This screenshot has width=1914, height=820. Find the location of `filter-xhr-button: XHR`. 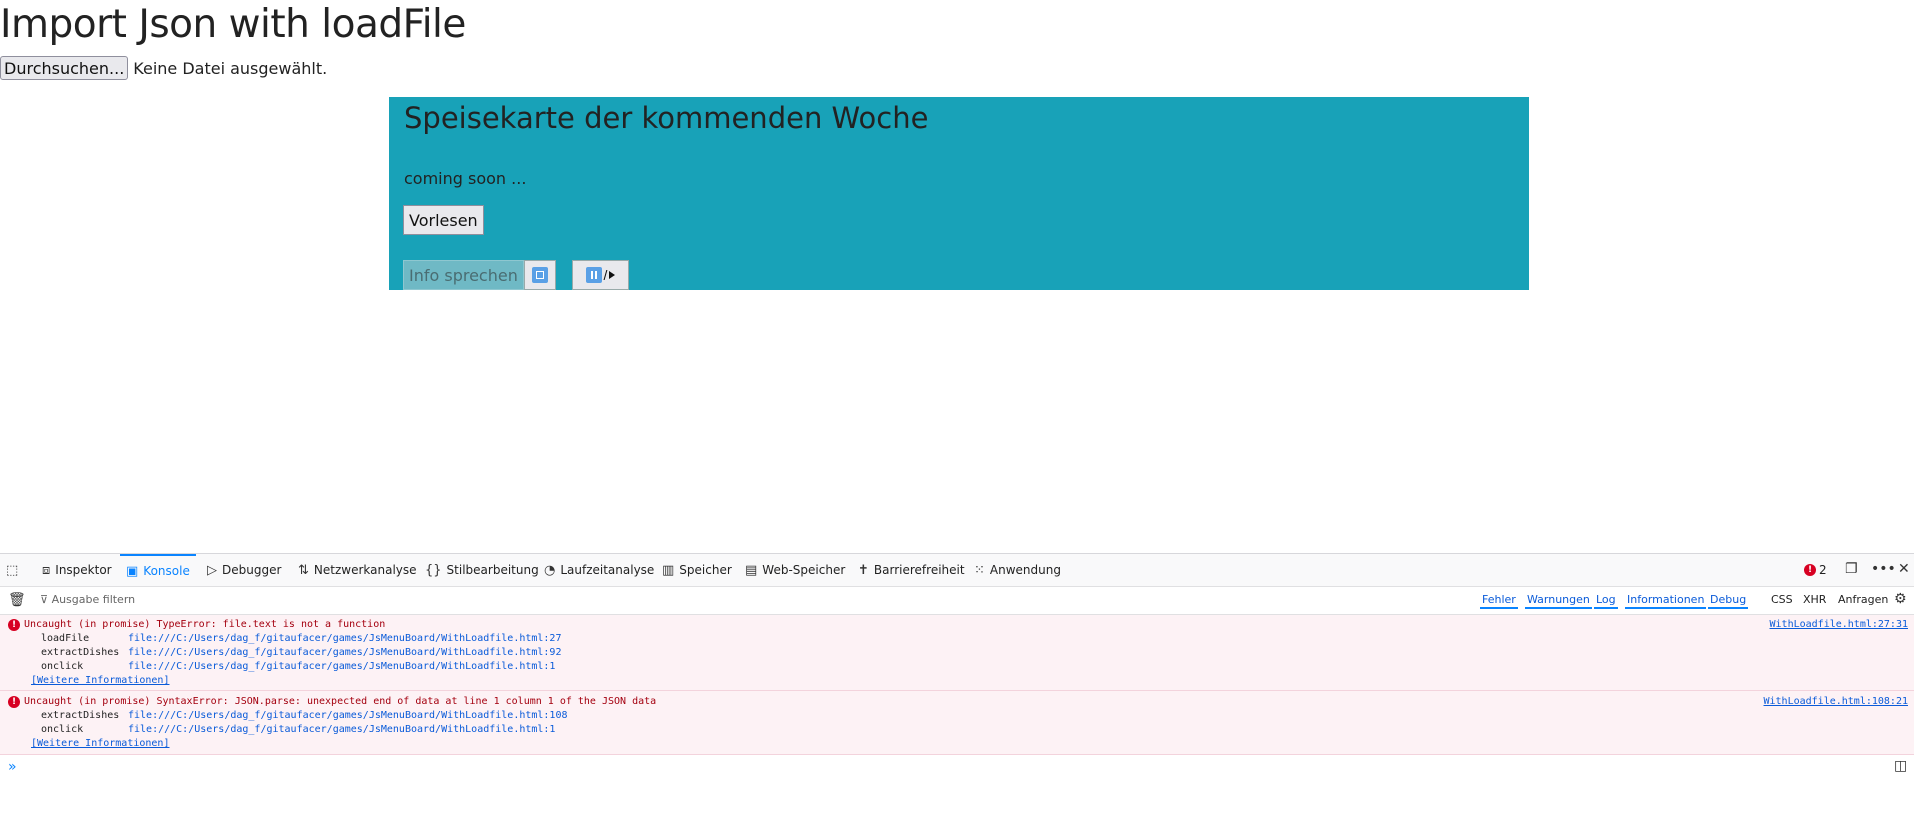

filter-xhr-button: XHR is located at coordinates (1814, 599).